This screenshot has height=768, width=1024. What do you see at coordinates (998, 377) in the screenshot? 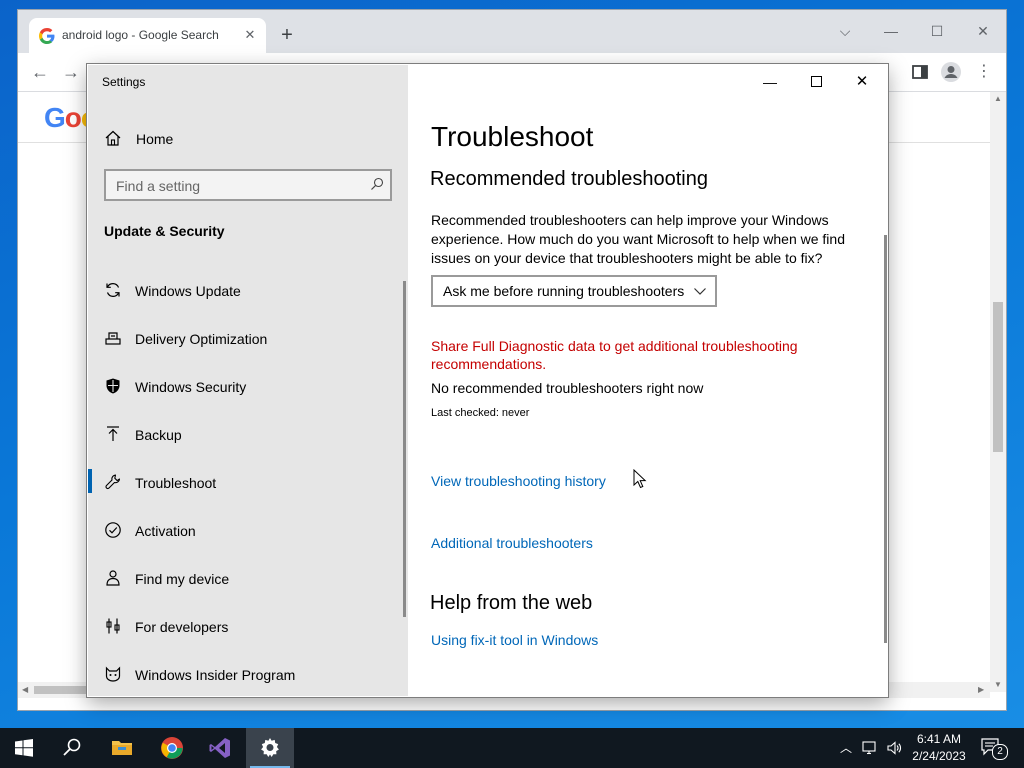
I see `page-vertical-scroll-thumb` at bounding box center [998, 377].